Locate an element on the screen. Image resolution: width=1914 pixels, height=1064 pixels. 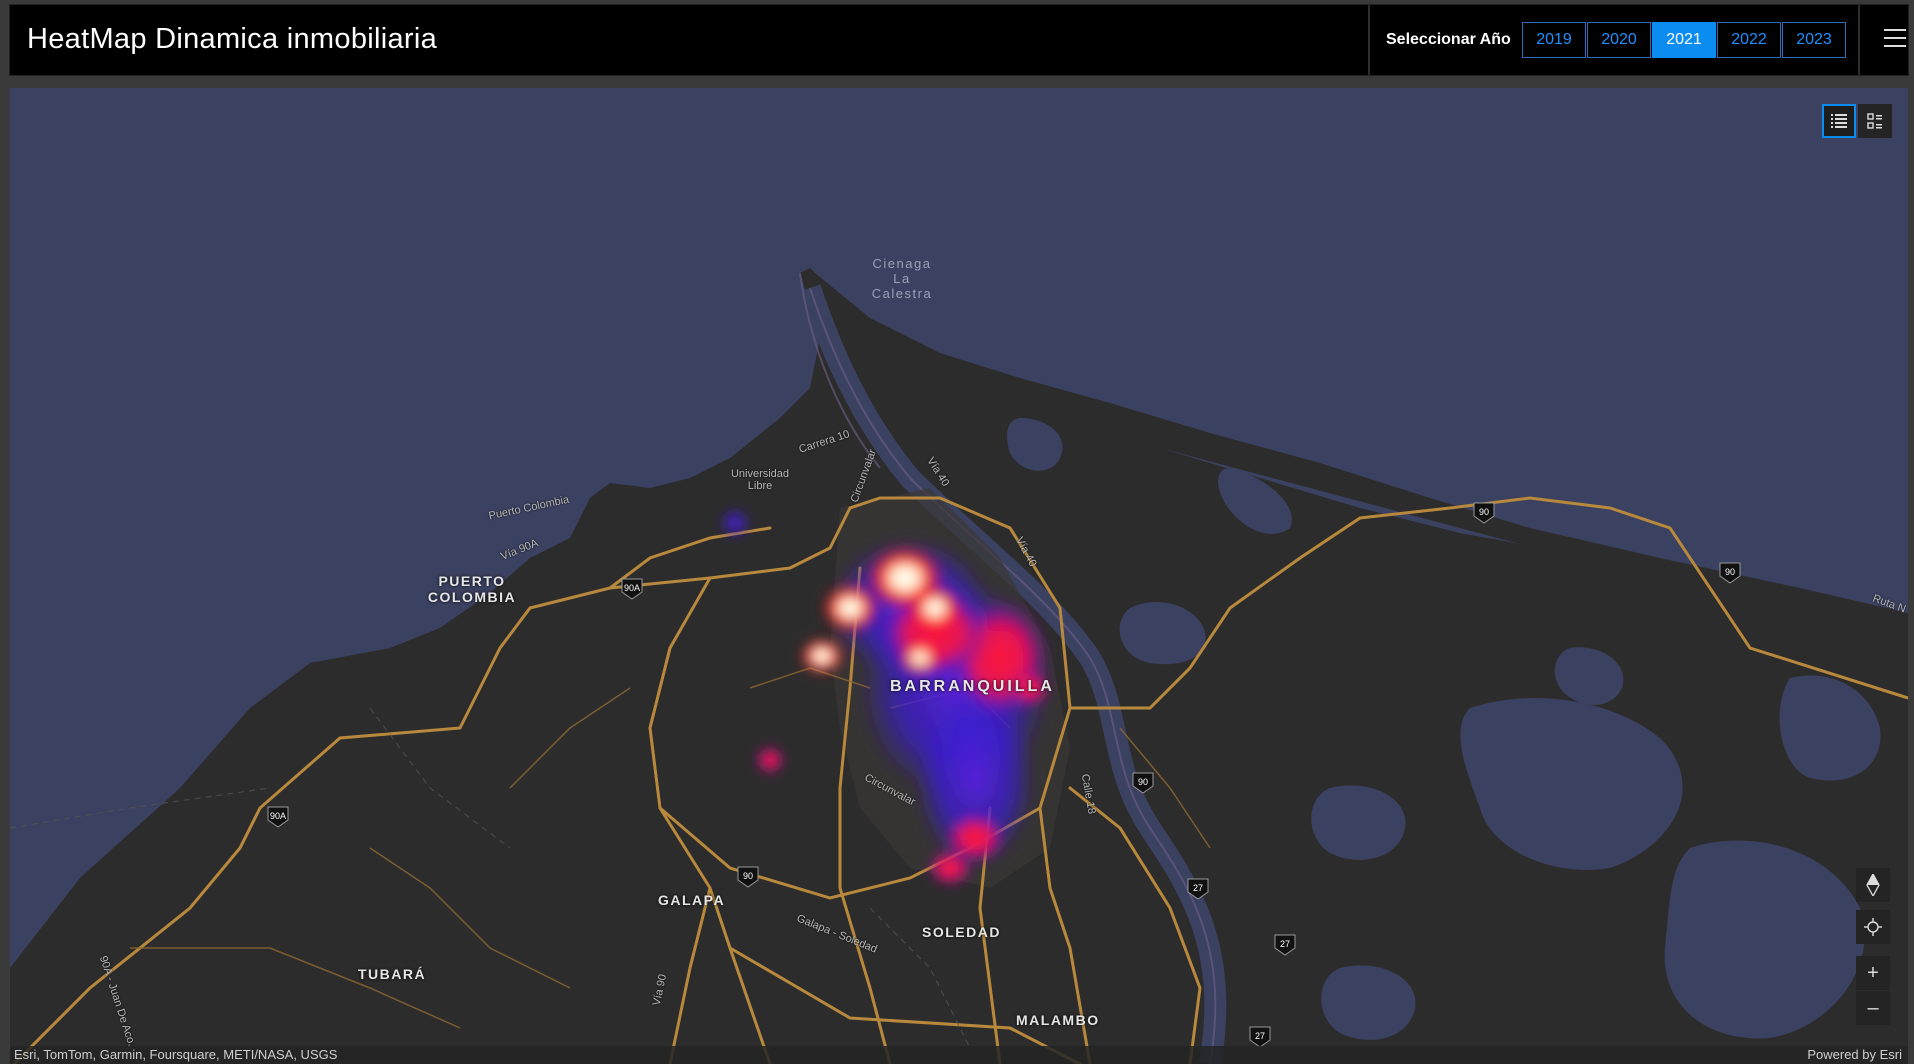
layer-list-button is located at coordinates (1839, 121).